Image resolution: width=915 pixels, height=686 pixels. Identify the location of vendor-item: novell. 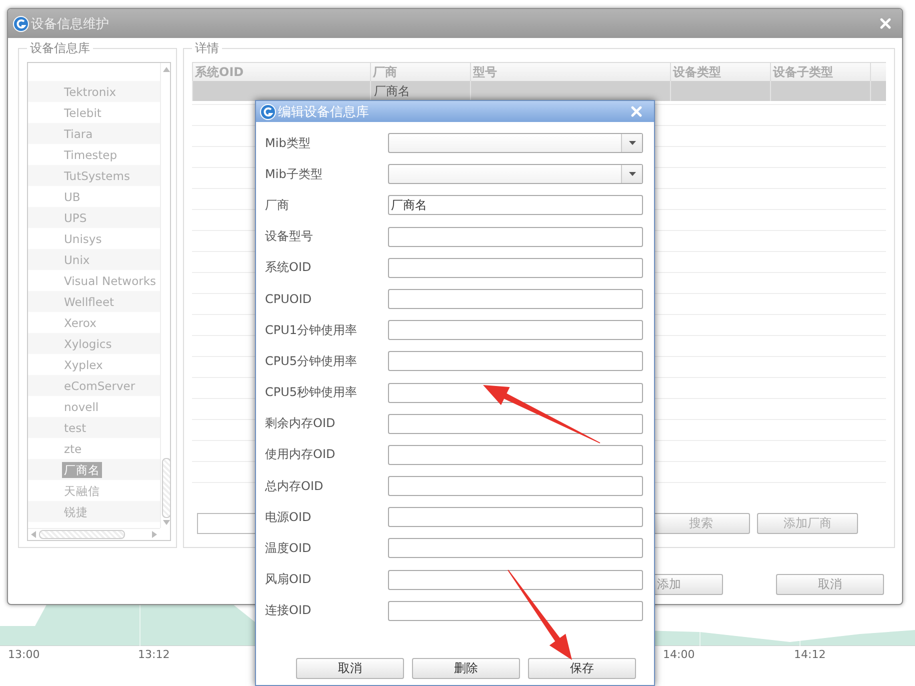
(81, 406).